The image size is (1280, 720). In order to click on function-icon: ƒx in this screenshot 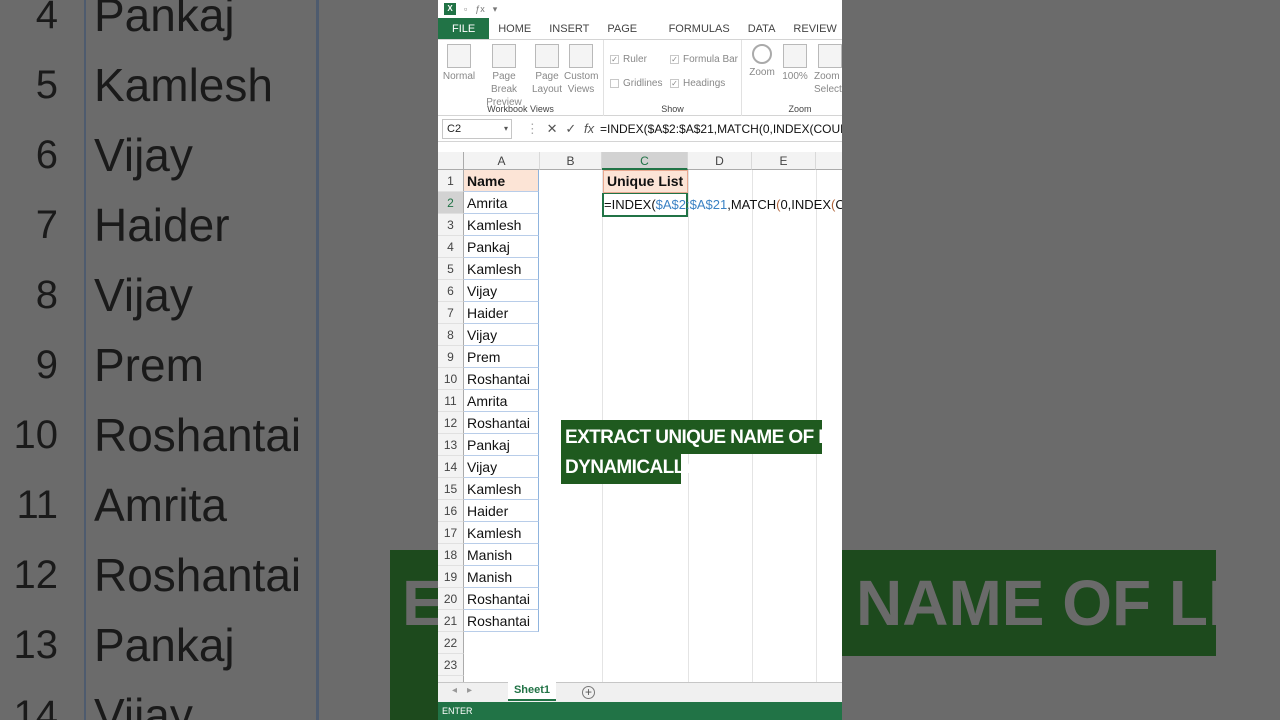, I will do `click(480, 9)`.